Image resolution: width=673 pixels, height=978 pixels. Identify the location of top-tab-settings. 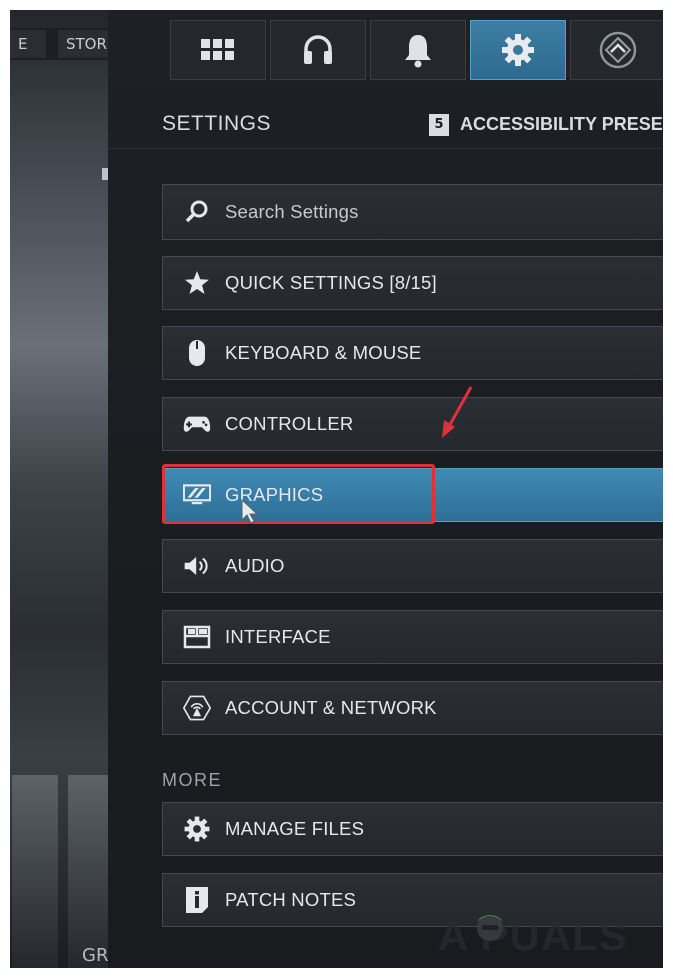
(518, 50).